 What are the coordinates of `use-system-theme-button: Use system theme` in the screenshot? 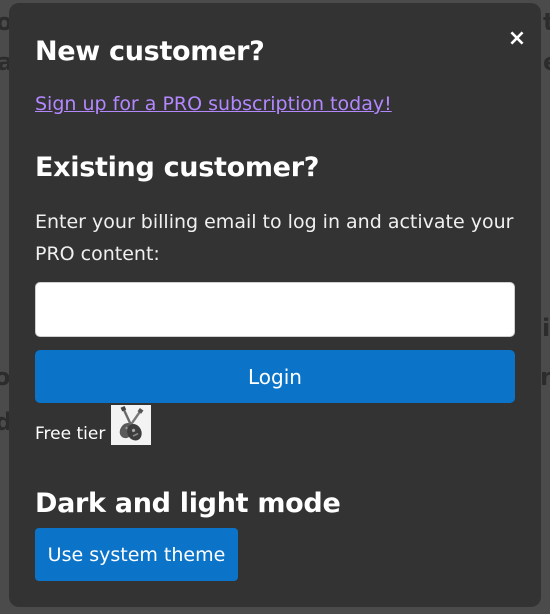 It's located at (136, 554).